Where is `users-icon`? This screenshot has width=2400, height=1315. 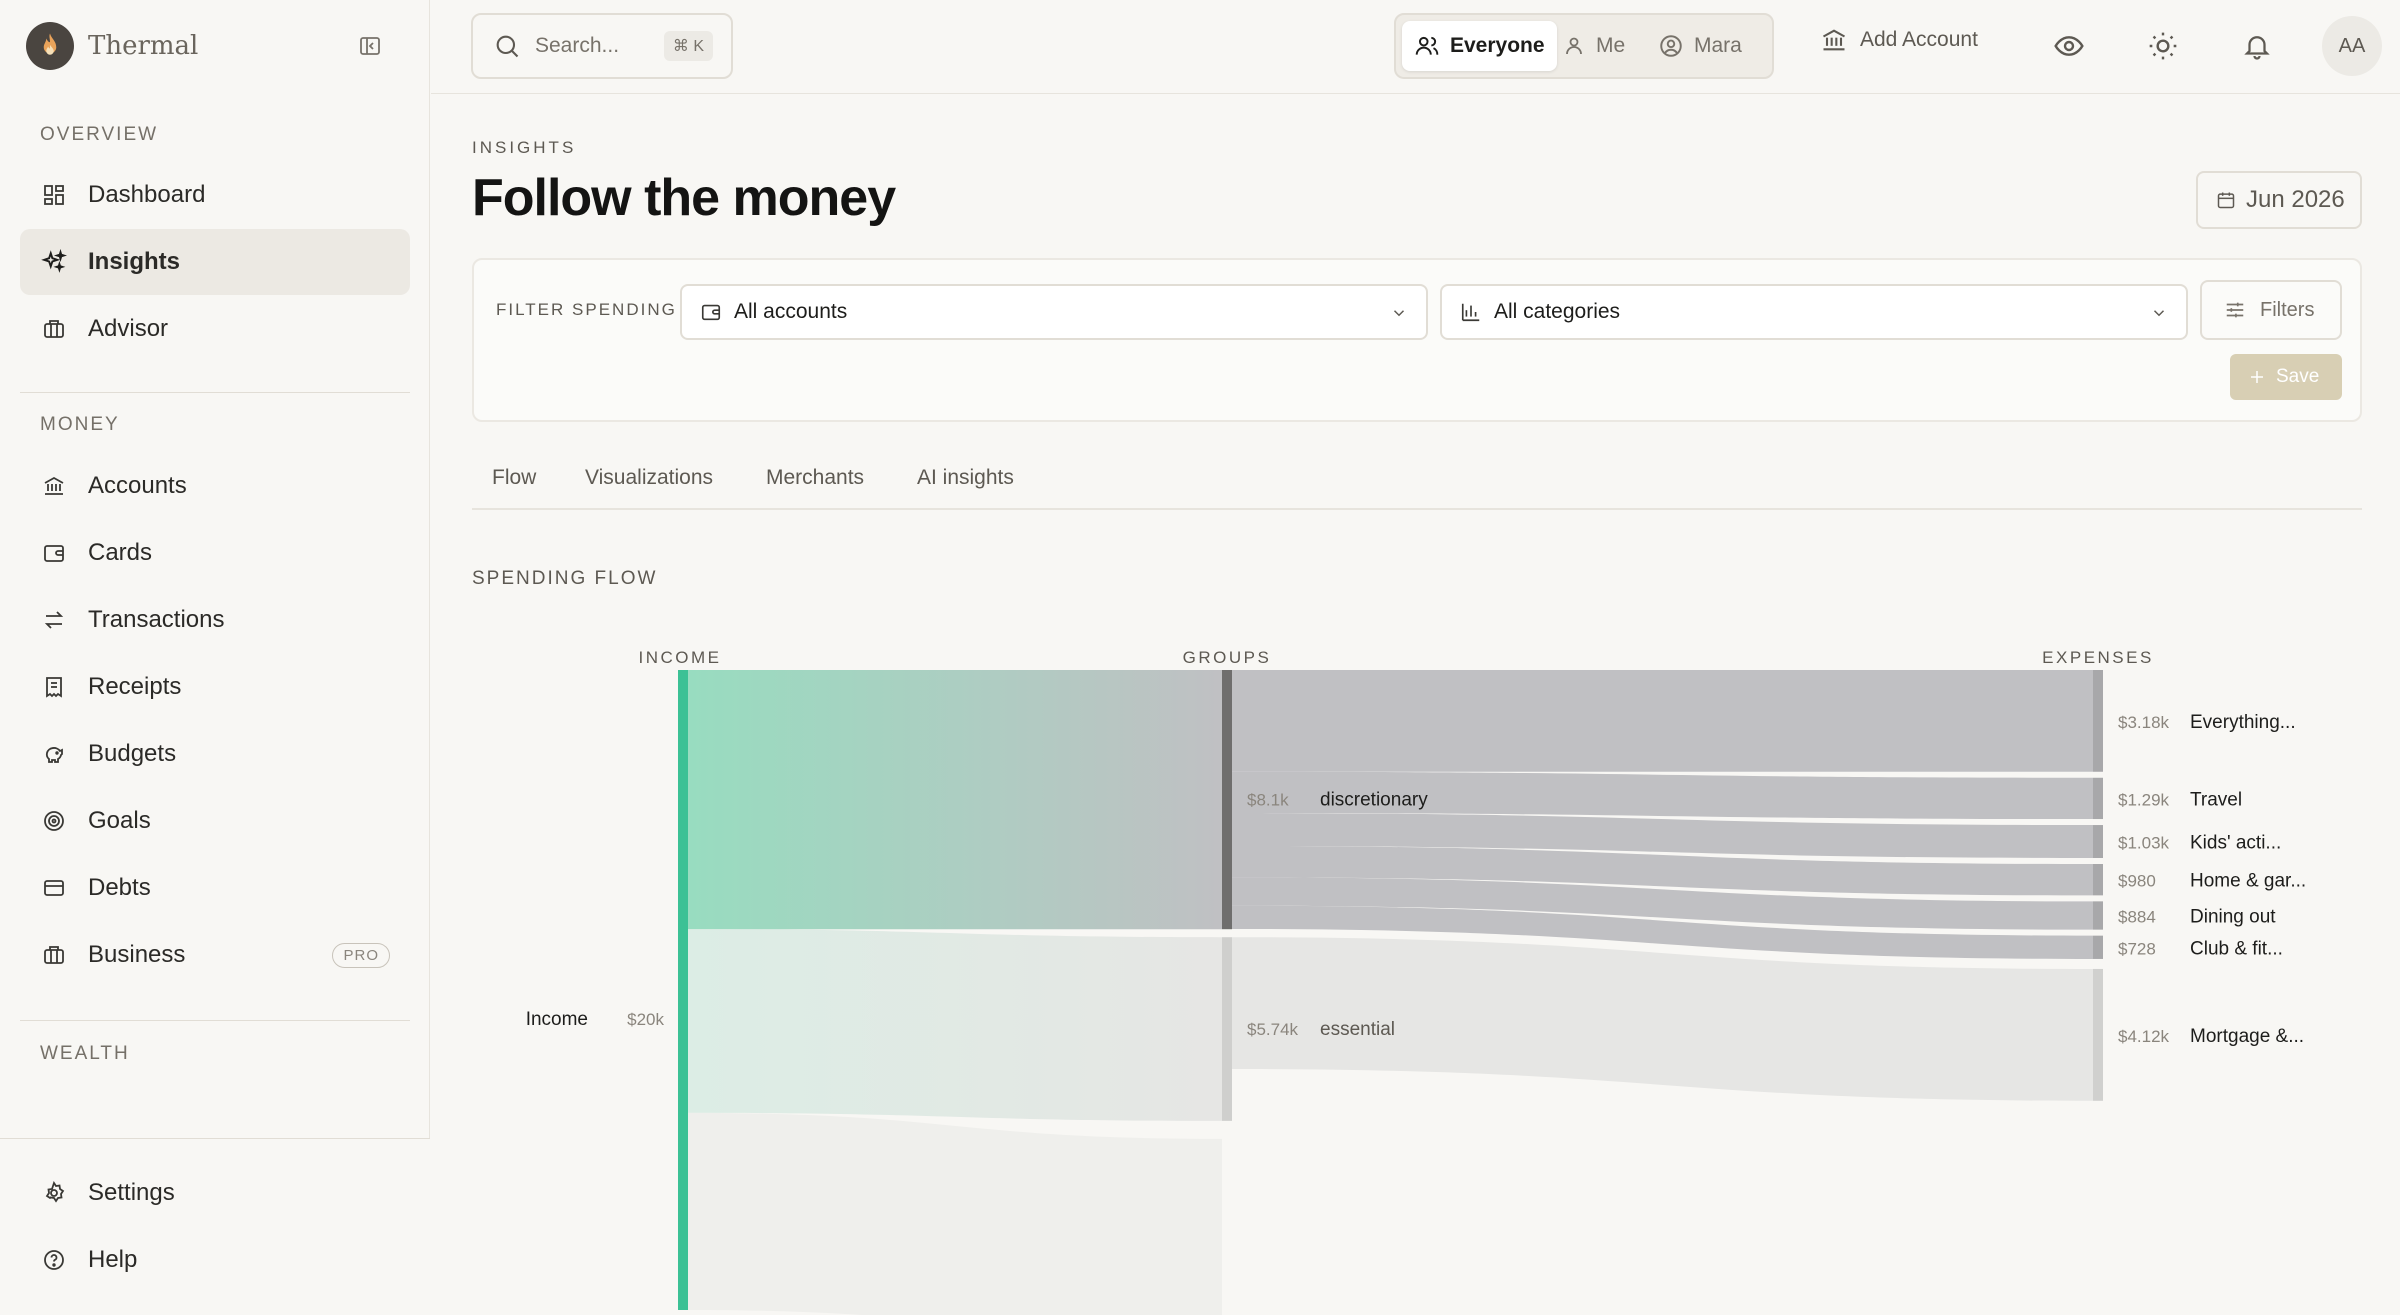
users-icon is located at coordinates (1427, 46).